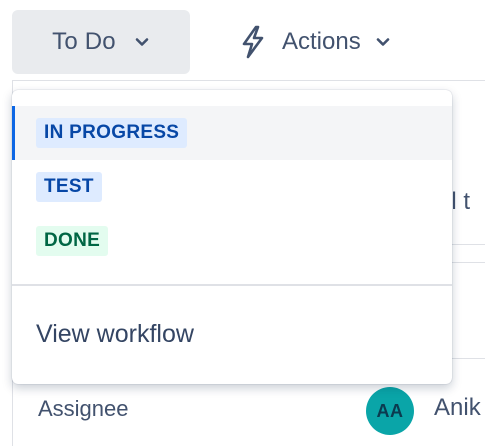 This screenshot has height=446, width=485. I want to click on avatar-initials: AA, so click(390, 410).